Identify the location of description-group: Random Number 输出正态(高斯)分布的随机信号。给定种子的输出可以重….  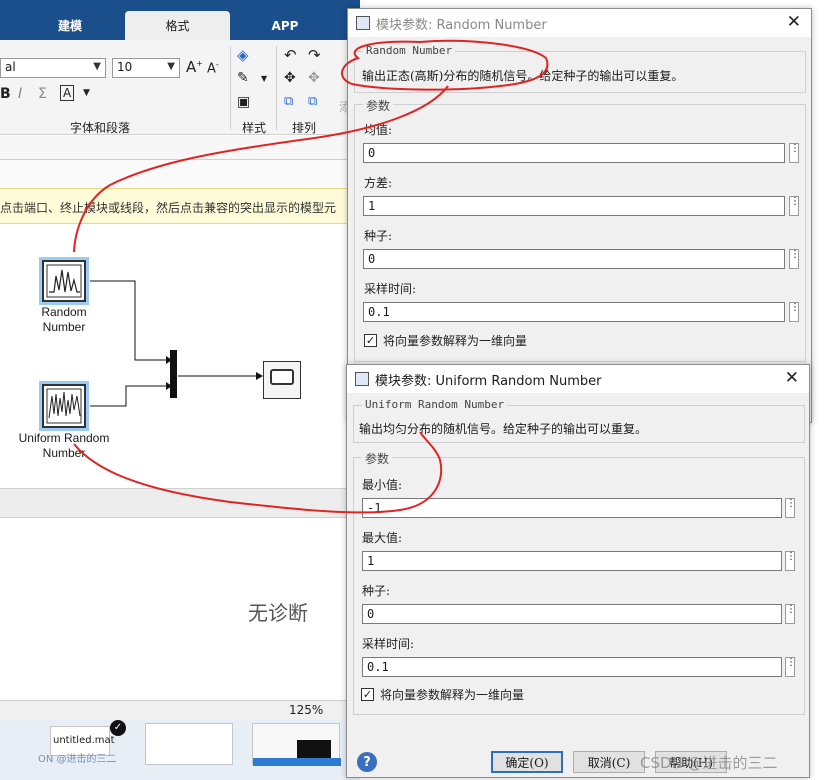
(580, 68).